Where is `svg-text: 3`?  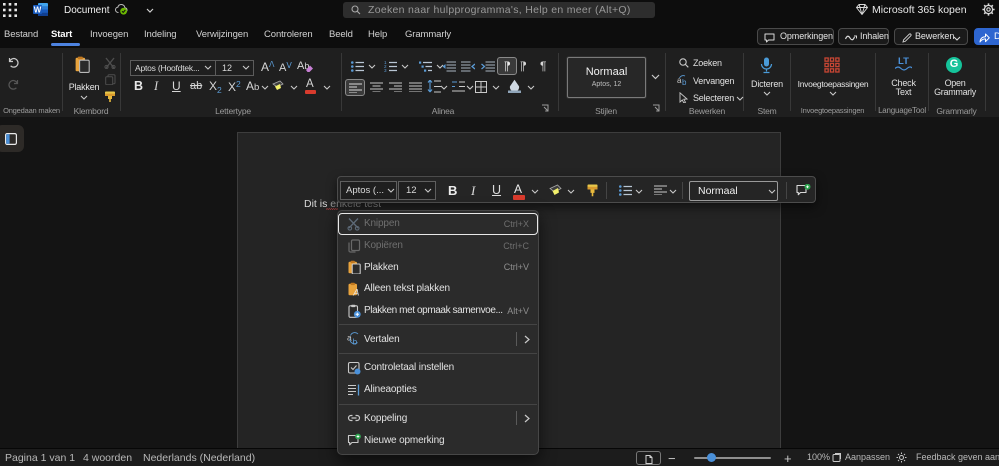 svg-text: 3 is located at coordinates (385, 70).